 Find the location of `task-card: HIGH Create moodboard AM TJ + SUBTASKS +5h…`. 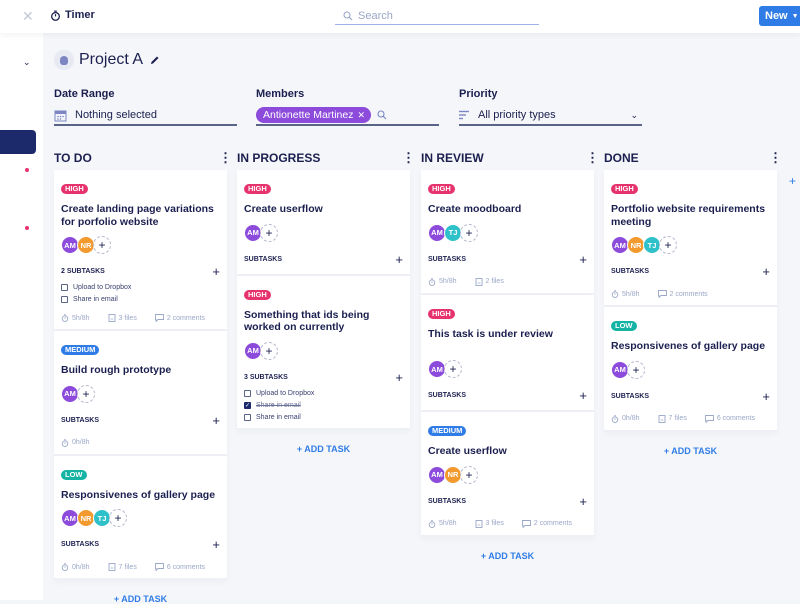

task-card: HIGH Create moodboard AM TJ + SUBTASKS +5h… is located at coordinates (507, 232).